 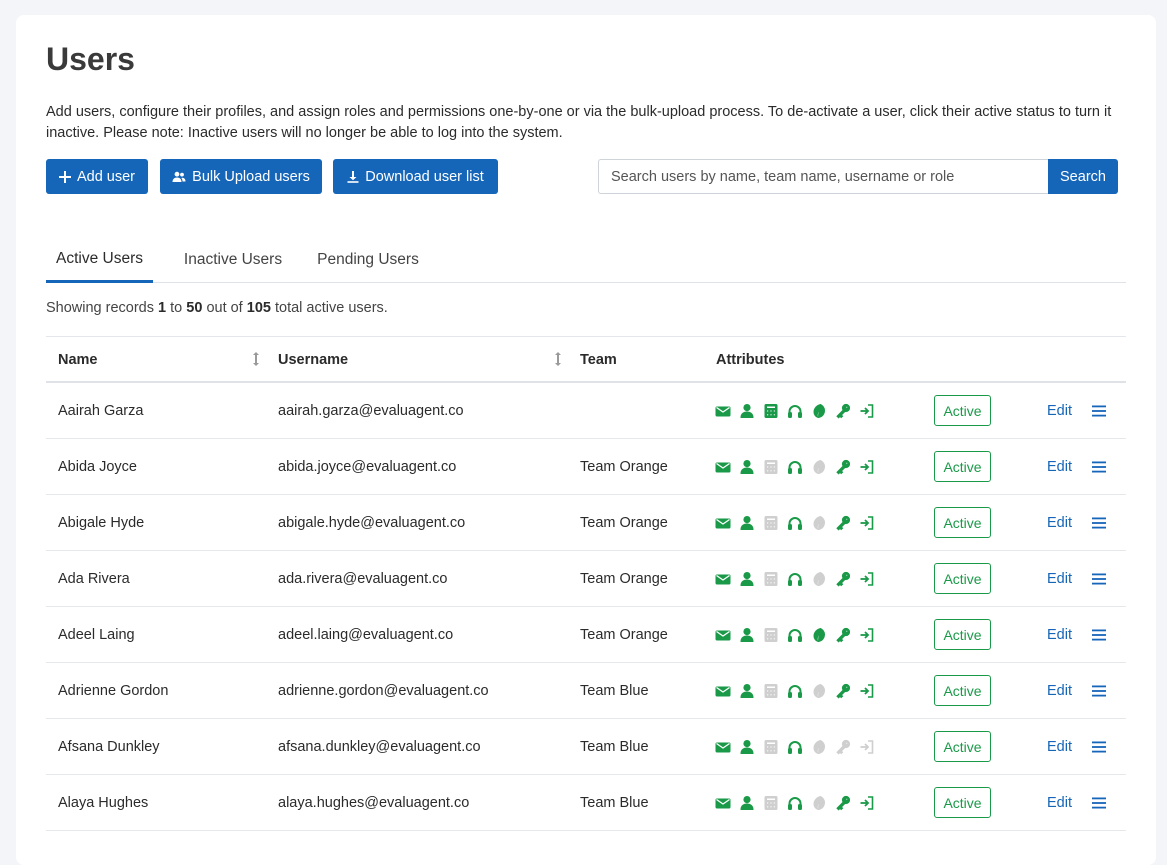 I want to click on search-button: Search, so click(x=1083, y=176).